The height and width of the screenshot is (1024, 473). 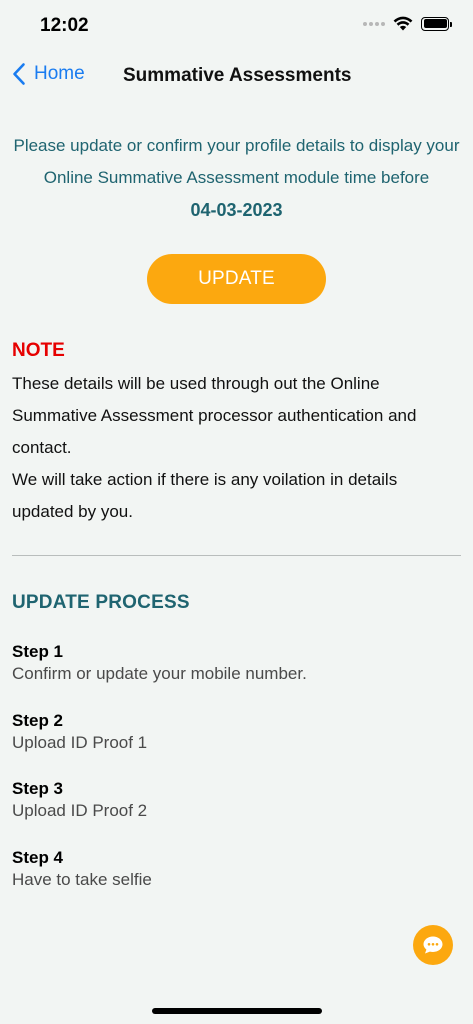 What do you see at coordinates (19, 74) in the screenshot?
I see `chevron-left-icon` at bounding box center [19, 74].